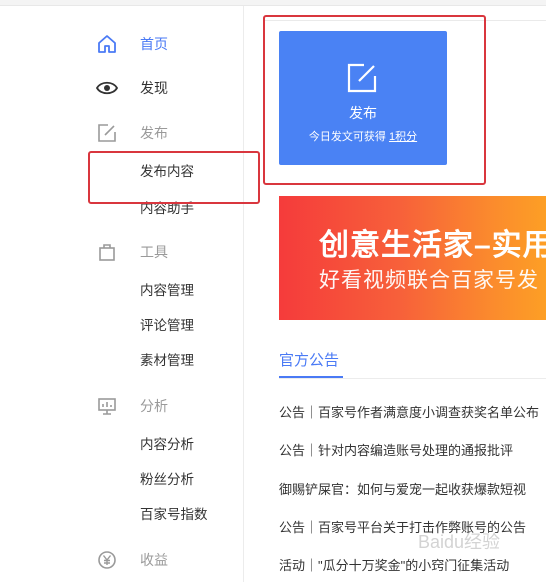 This screenshot has height=582, width=546. I want to click on sidebar-item-content-analysis: 内容分析, so click(167, 445).